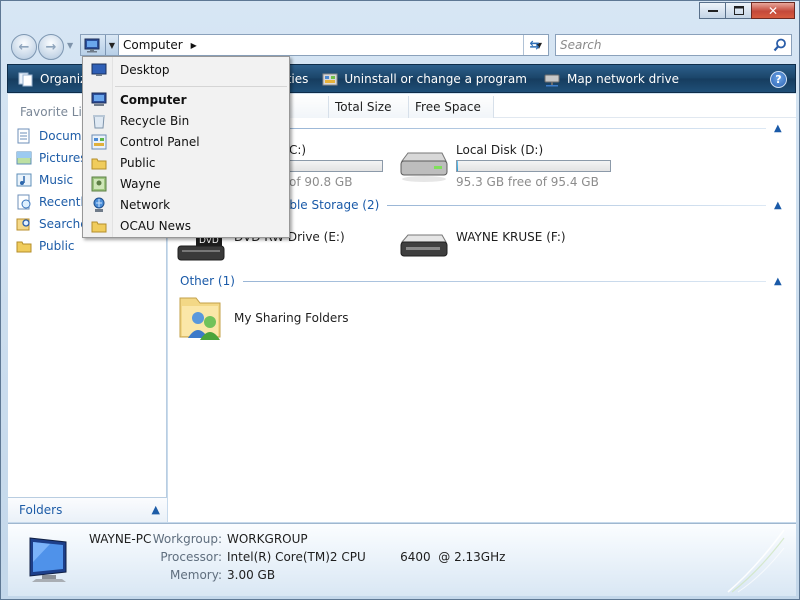 This screenshot has height=600, width=800. I want to click on group-header-other: Other (1) ▲, so click(482, 281).